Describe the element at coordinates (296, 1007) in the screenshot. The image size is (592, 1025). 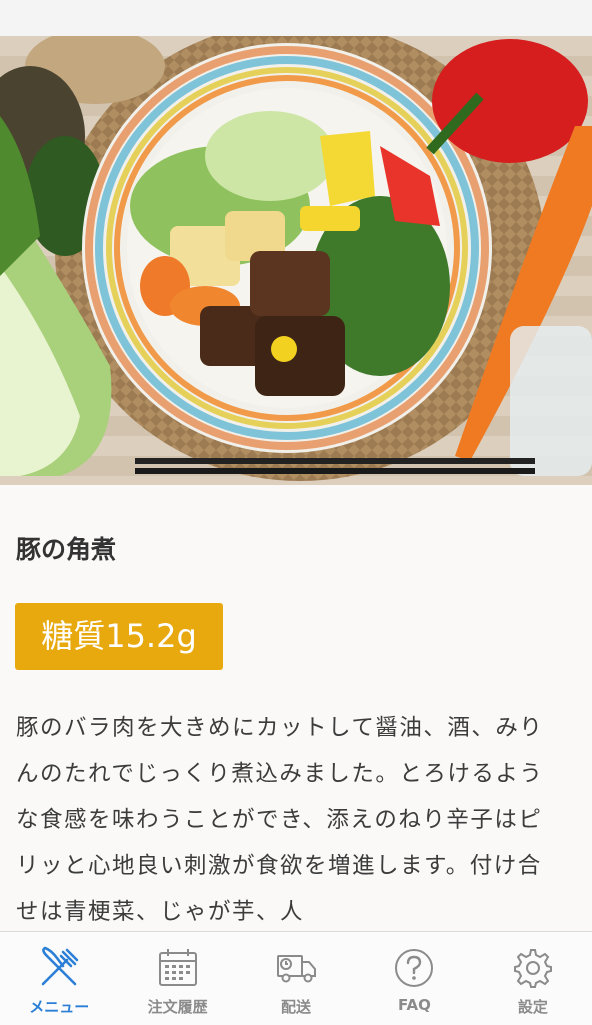
I see `tab-label: 配送` at that location.